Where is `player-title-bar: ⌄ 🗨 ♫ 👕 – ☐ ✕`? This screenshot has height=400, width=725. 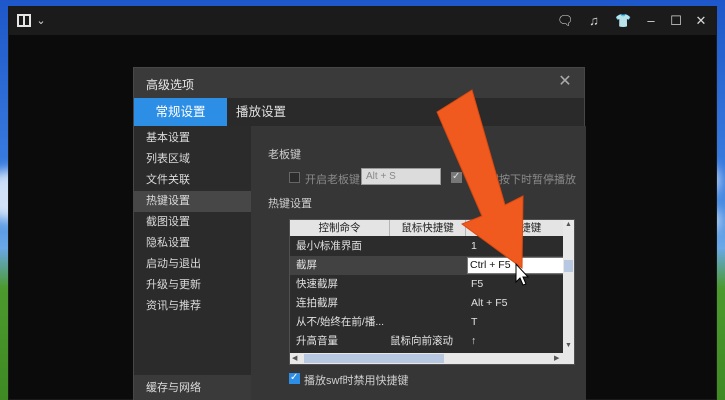 player-title-bar: ⌄ 🗨 ♫ 👕 – ☐ ✕ is located at coordinates (362, 21).